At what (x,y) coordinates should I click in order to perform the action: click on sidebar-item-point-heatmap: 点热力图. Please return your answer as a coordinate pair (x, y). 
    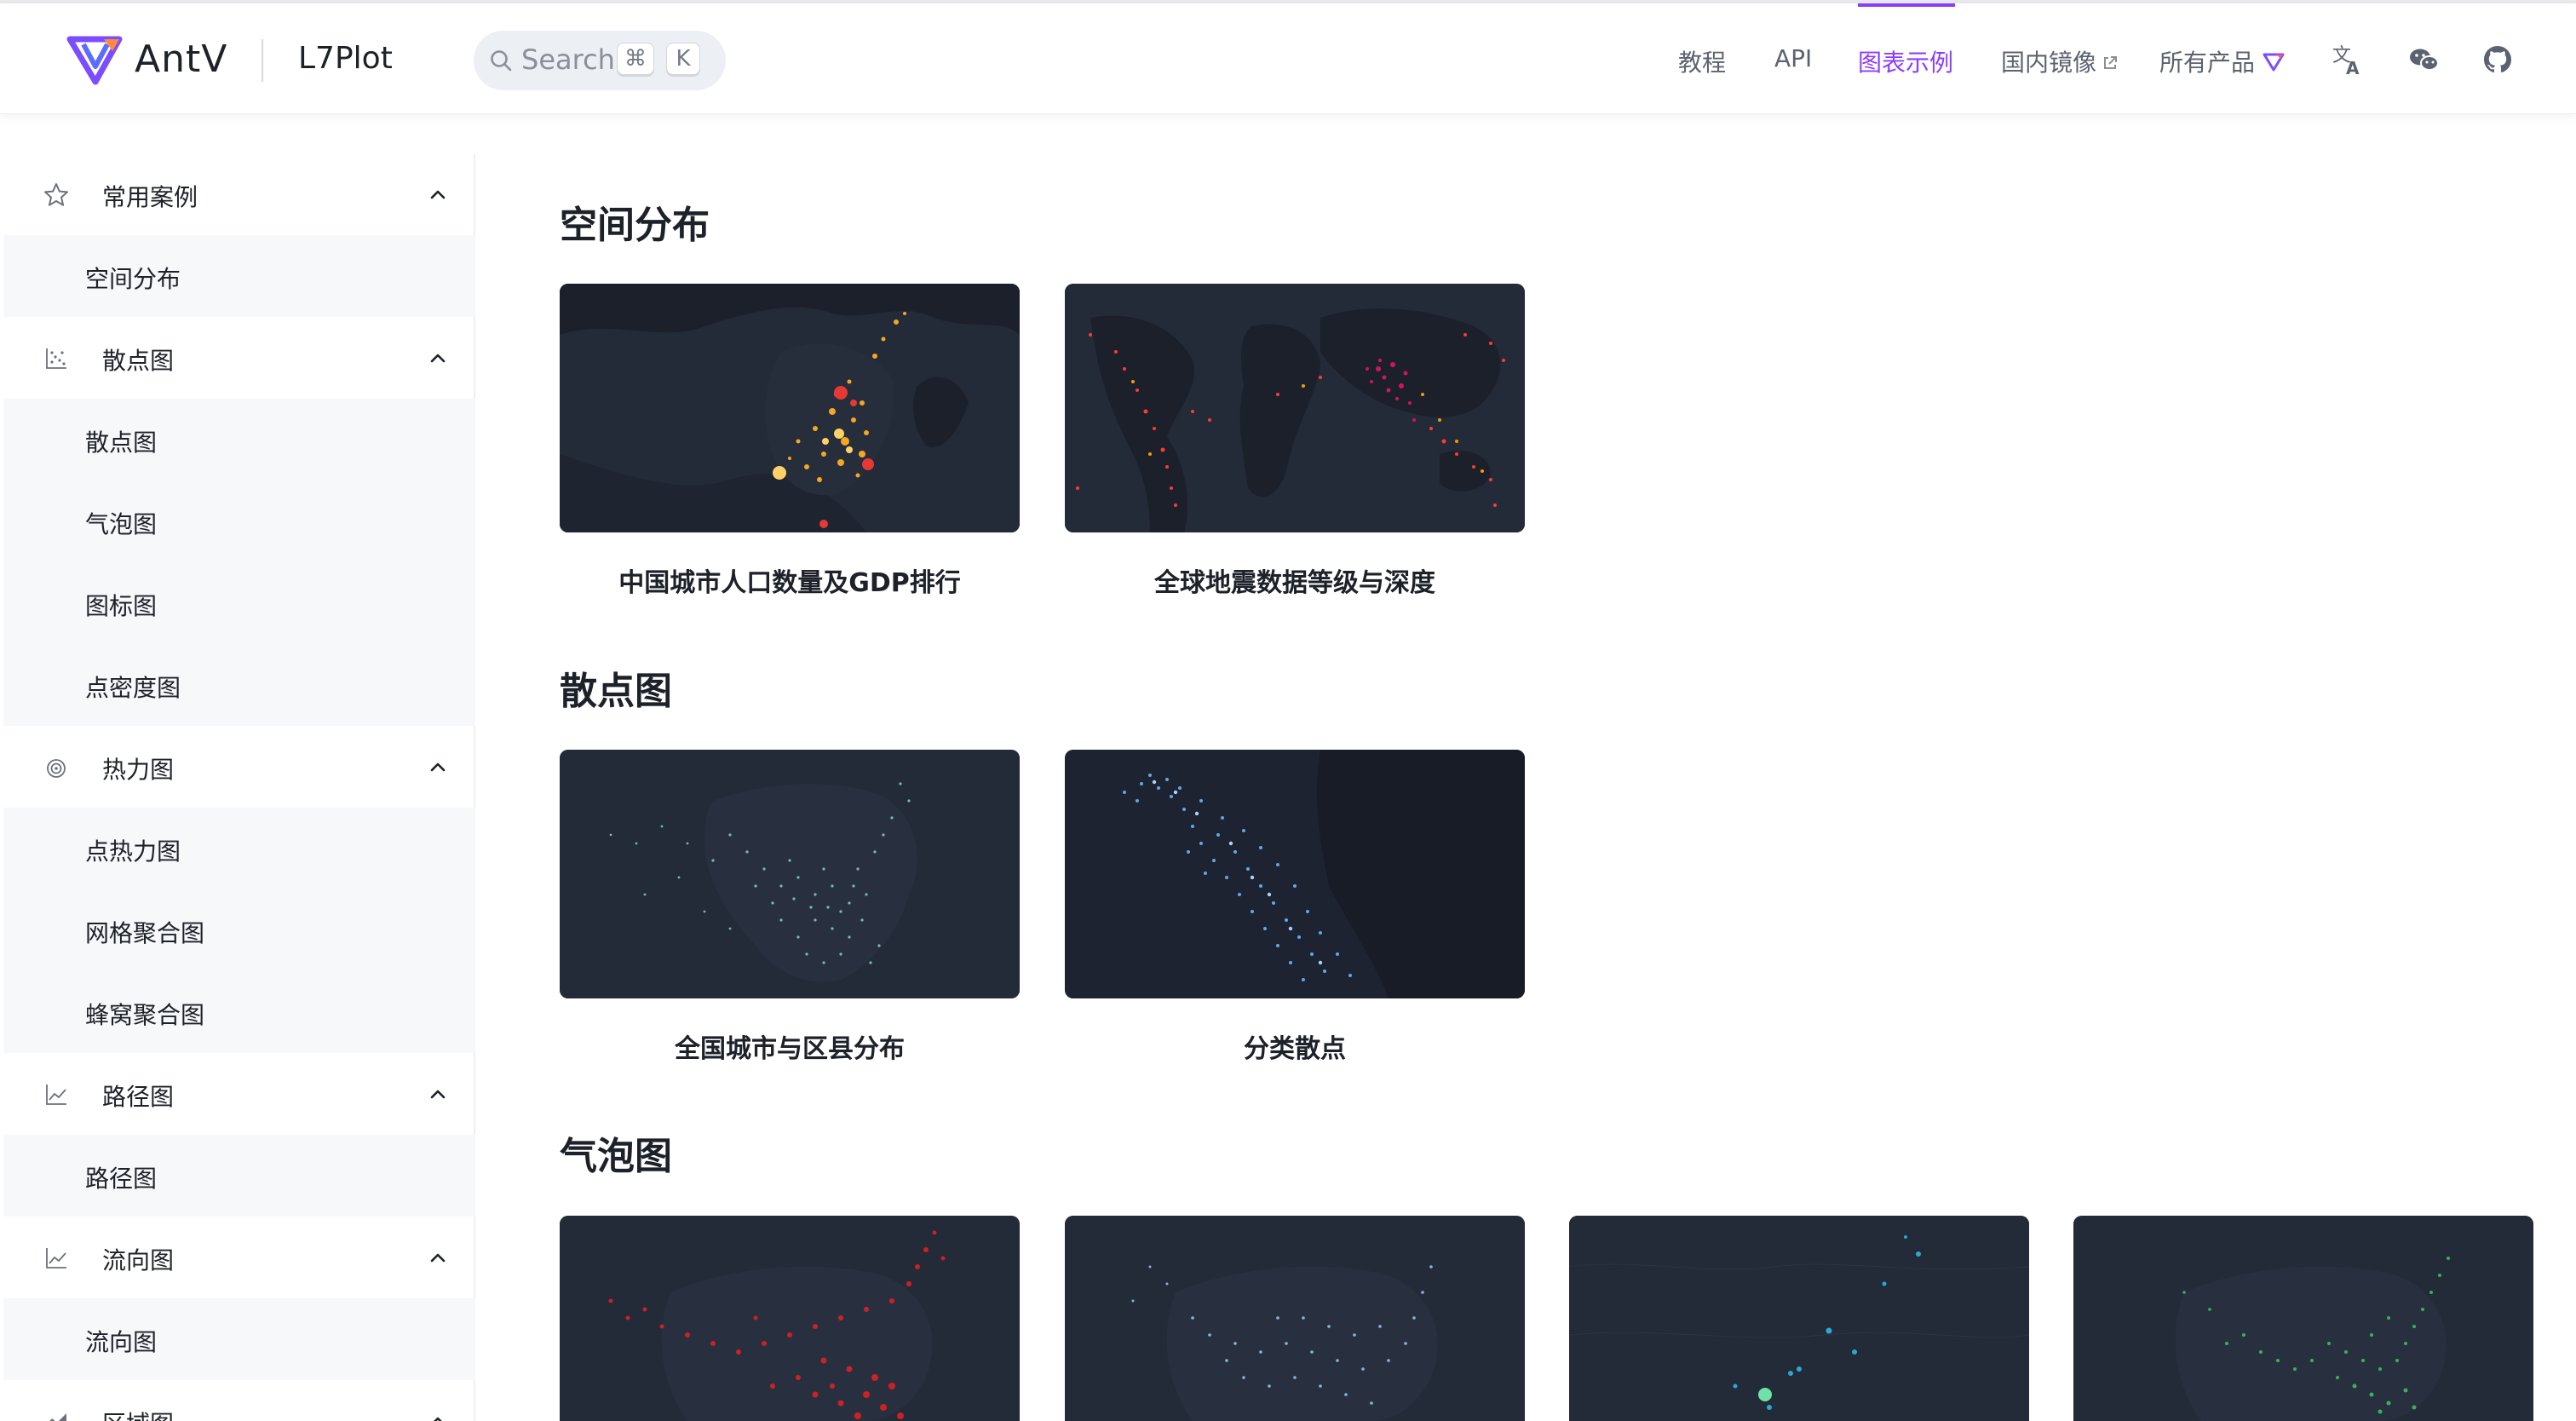
    Looking at the image, I should click on (239, 849).